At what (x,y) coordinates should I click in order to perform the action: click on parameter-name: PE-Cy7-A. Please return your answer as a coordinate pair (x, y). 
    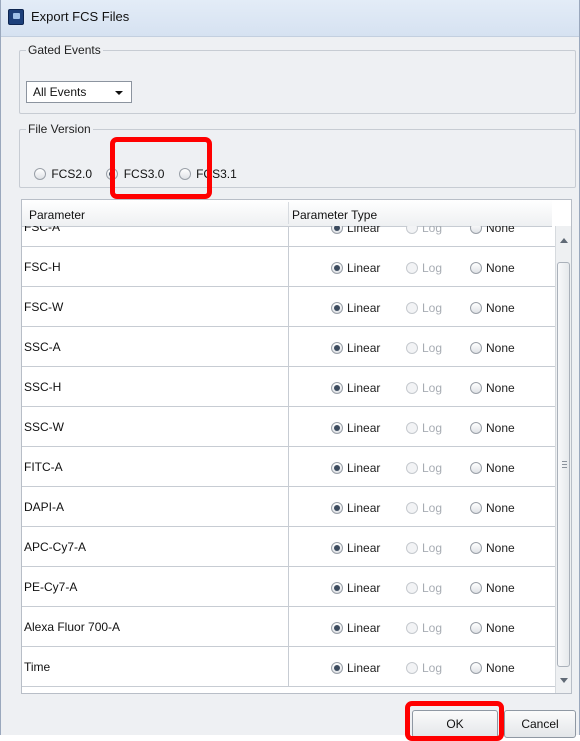
    Looking at the image, I should click on (51, 587).